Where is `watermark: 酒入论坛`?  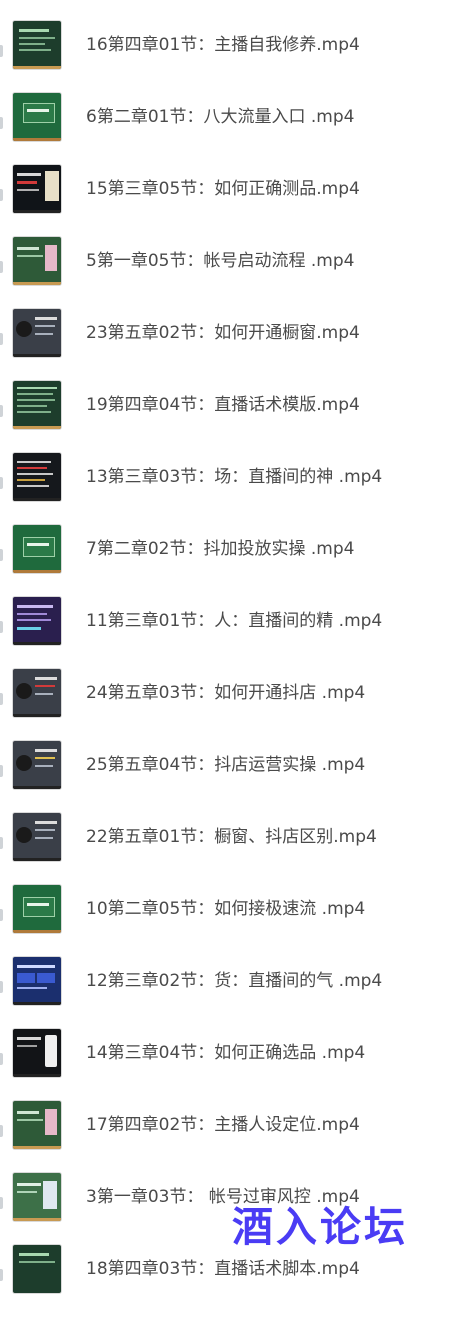 watermark: 酒入论坛 is located at coordinates (320, 1227).